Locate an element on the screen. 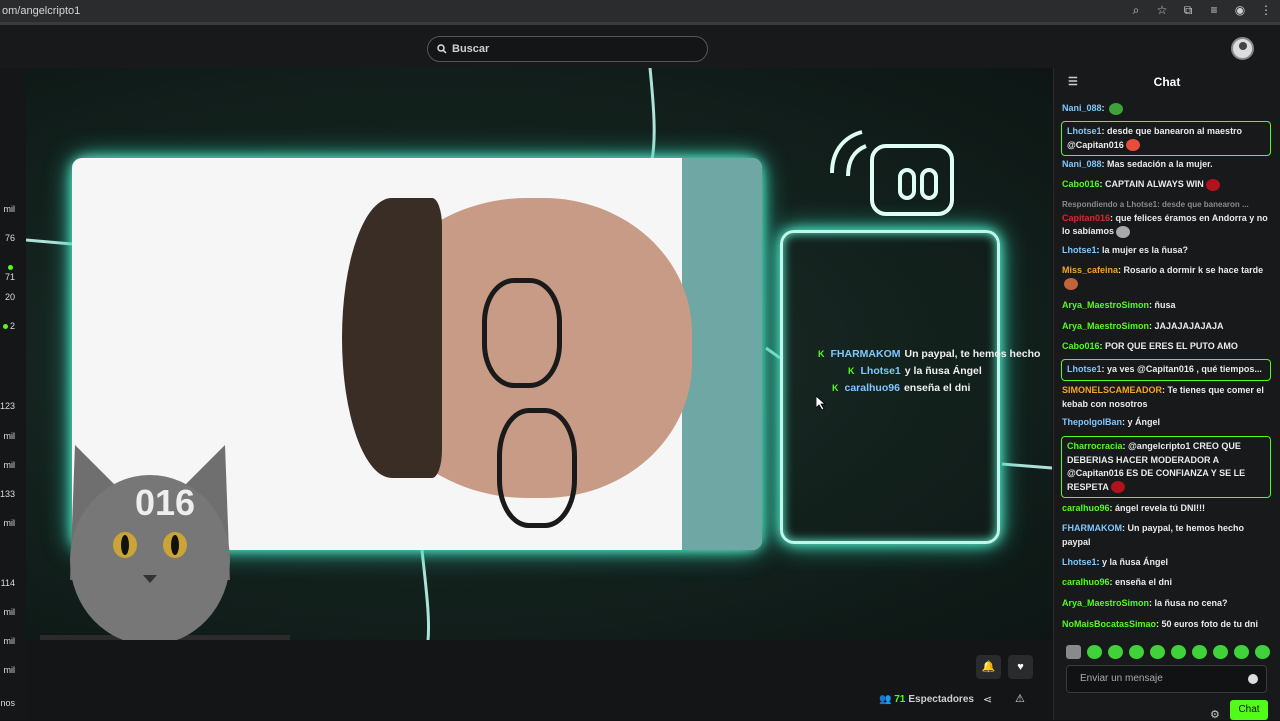 The width and height of the screenshot is (1280, 721). notification-bell-button: 🔔 is located at coordinates (988, 667).